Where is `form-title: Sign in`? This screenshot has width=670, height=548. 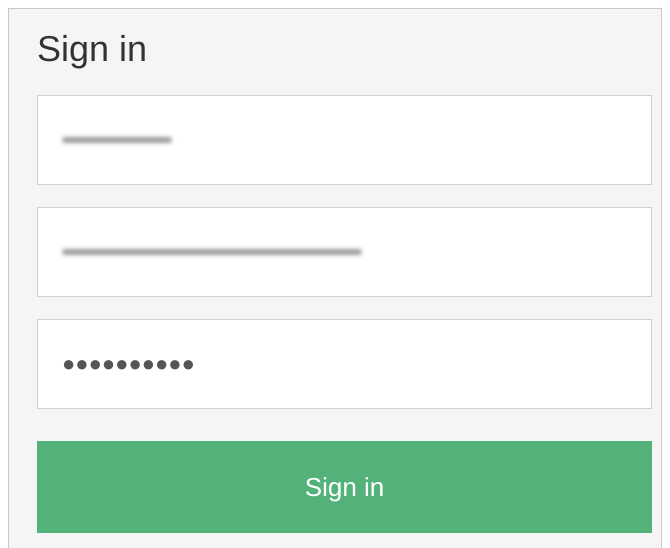
form-title: Sign in is located at coordinates (92, 49).